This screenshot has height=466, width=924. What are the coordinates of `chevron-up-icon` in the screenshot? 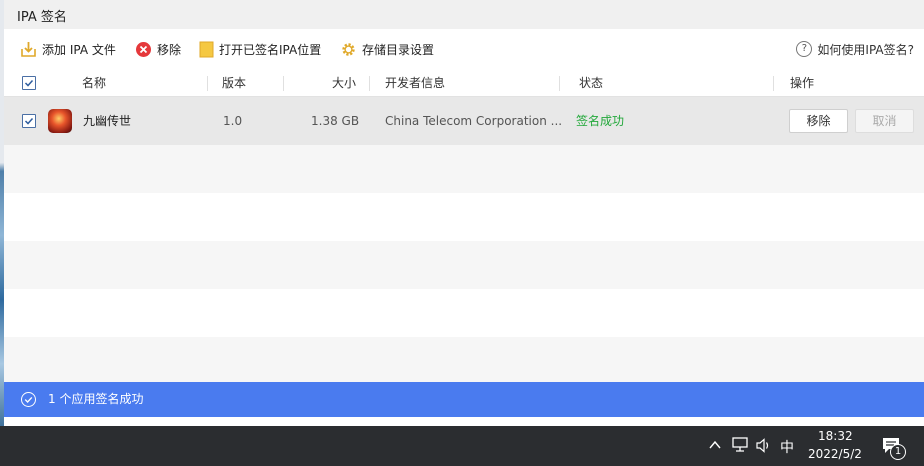 It's located at (715, 445).